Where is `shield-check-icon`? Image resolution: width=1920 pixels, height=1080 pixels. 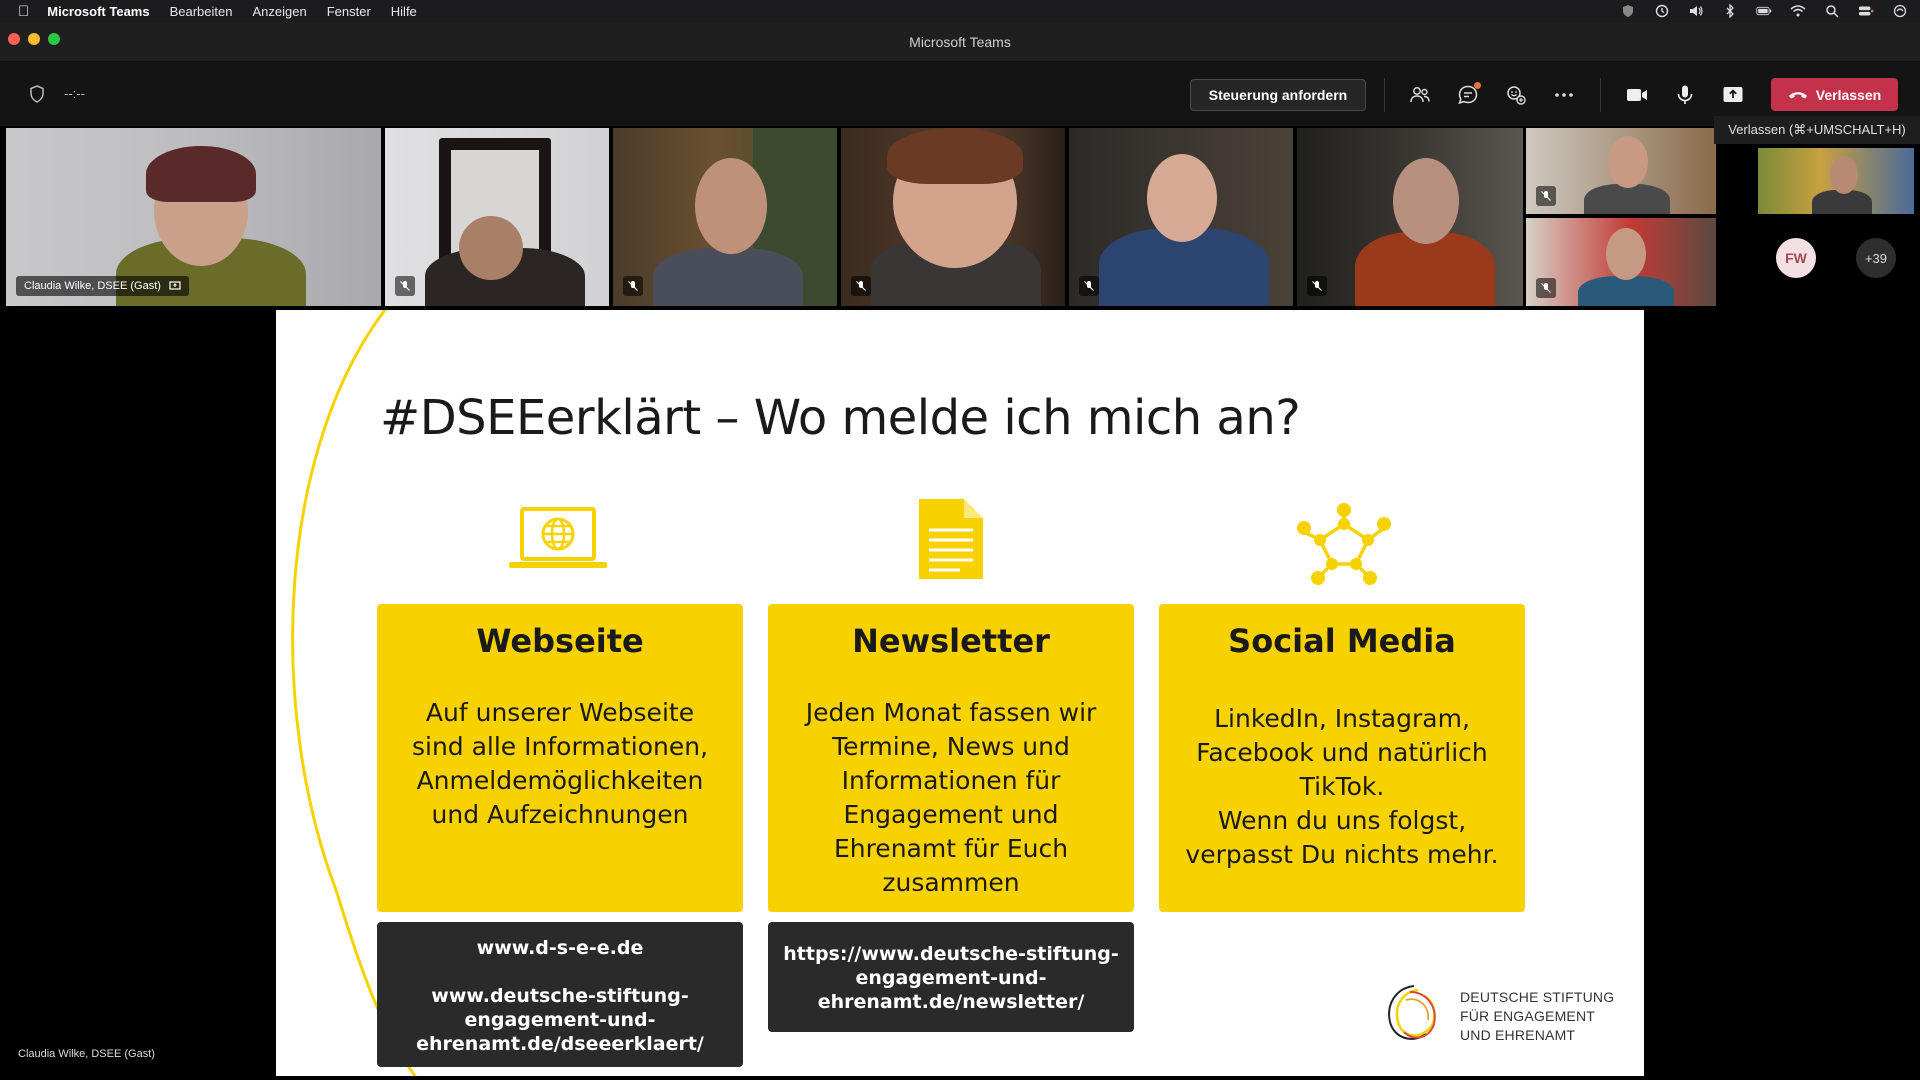 shield-check-icon is located at coordinates (1628, 11).